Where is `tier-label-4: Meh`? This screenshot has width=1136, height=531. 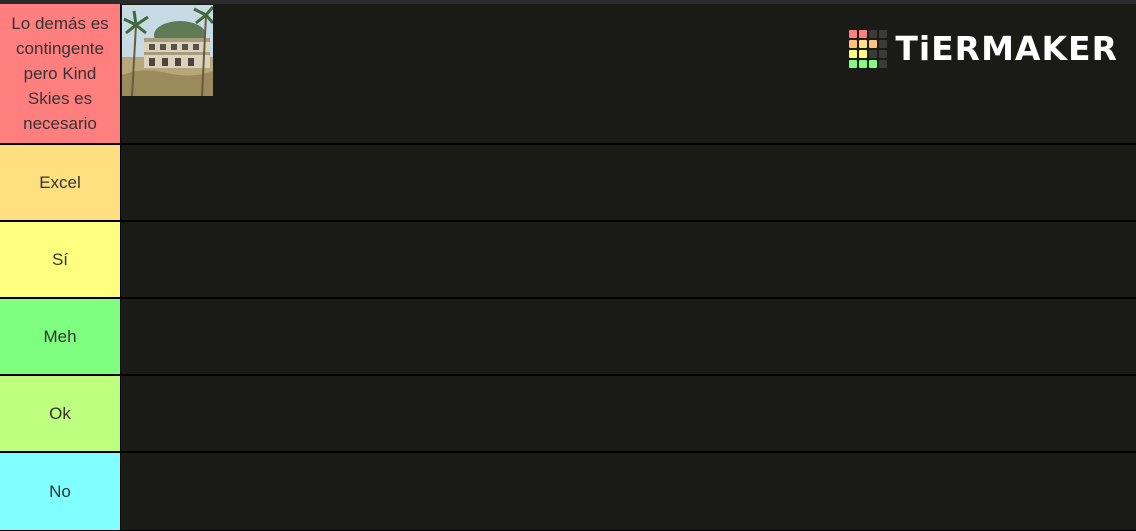
tier-label-4: Meh is located at coordinates (60, 336).